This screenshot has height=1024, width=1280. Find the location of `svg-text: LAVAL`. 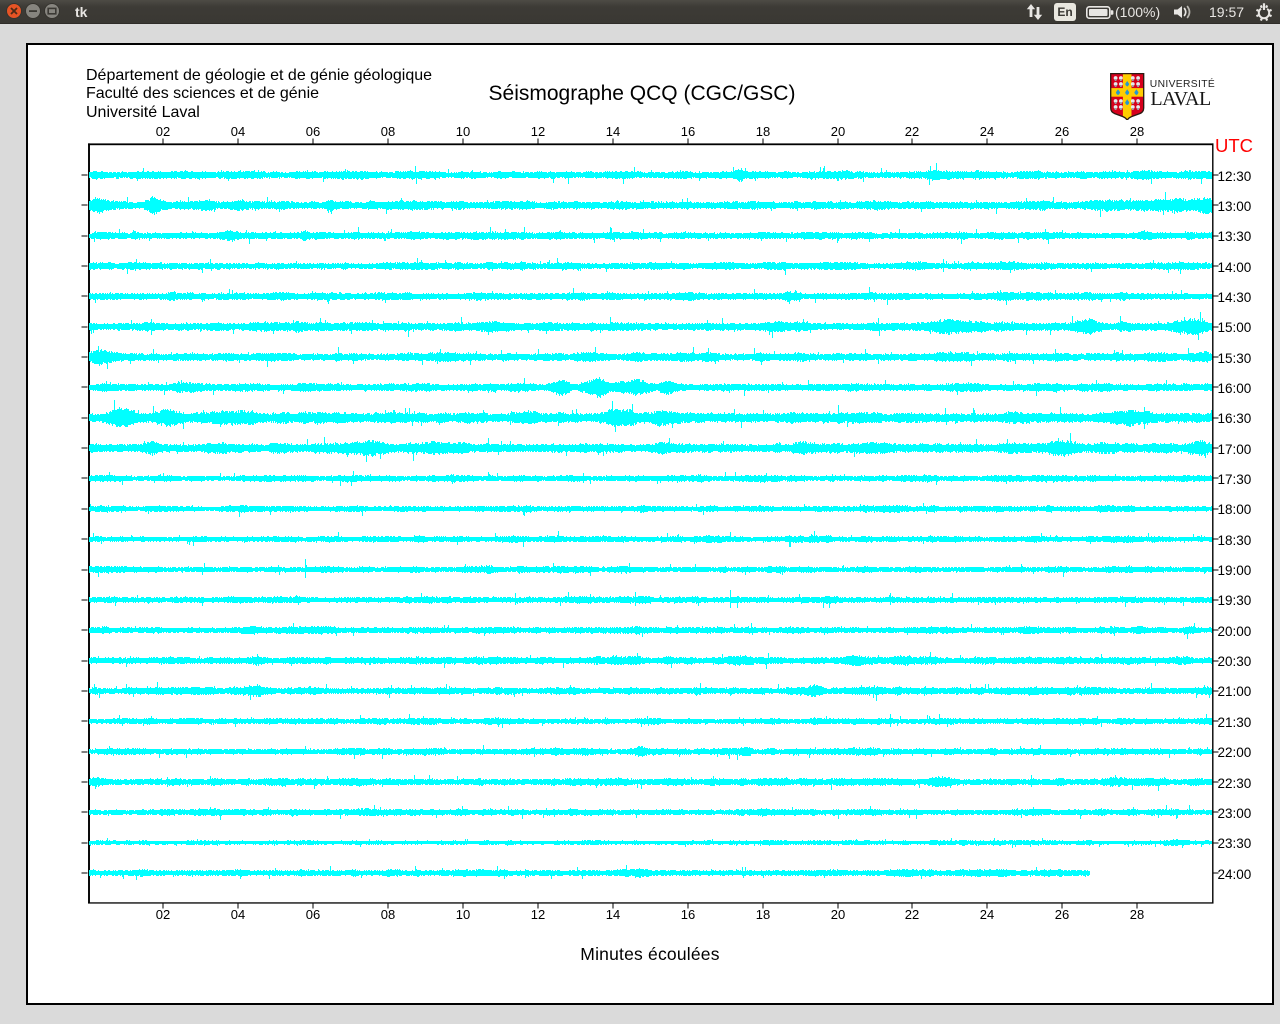

svg-text: LAVAL is located at coordinates (1180, 99).